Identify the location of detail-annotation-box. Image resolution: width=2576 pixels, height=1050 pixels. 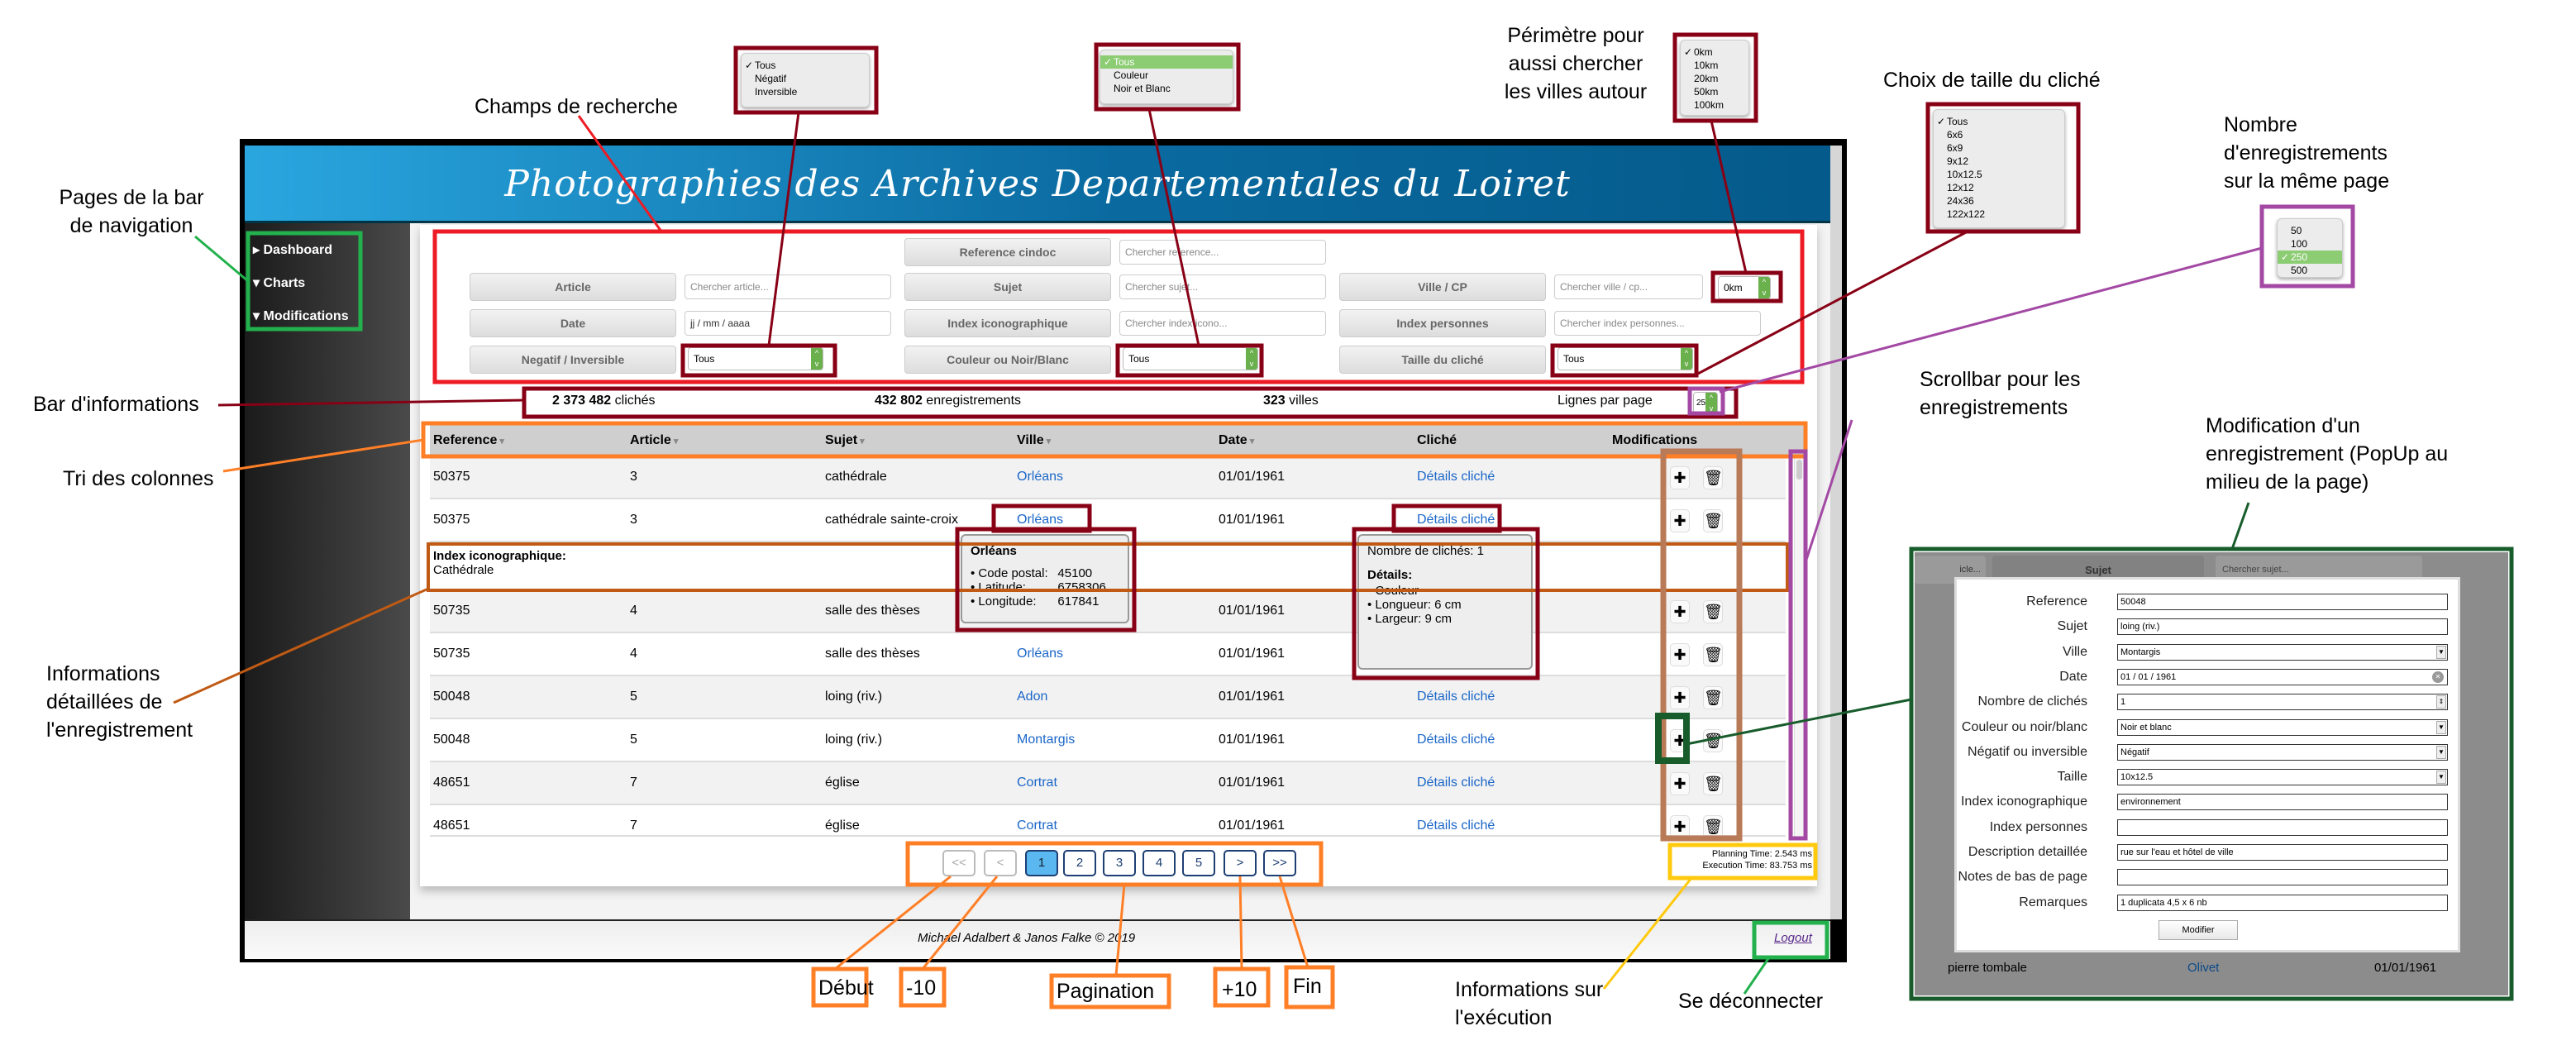
(1108, 567).